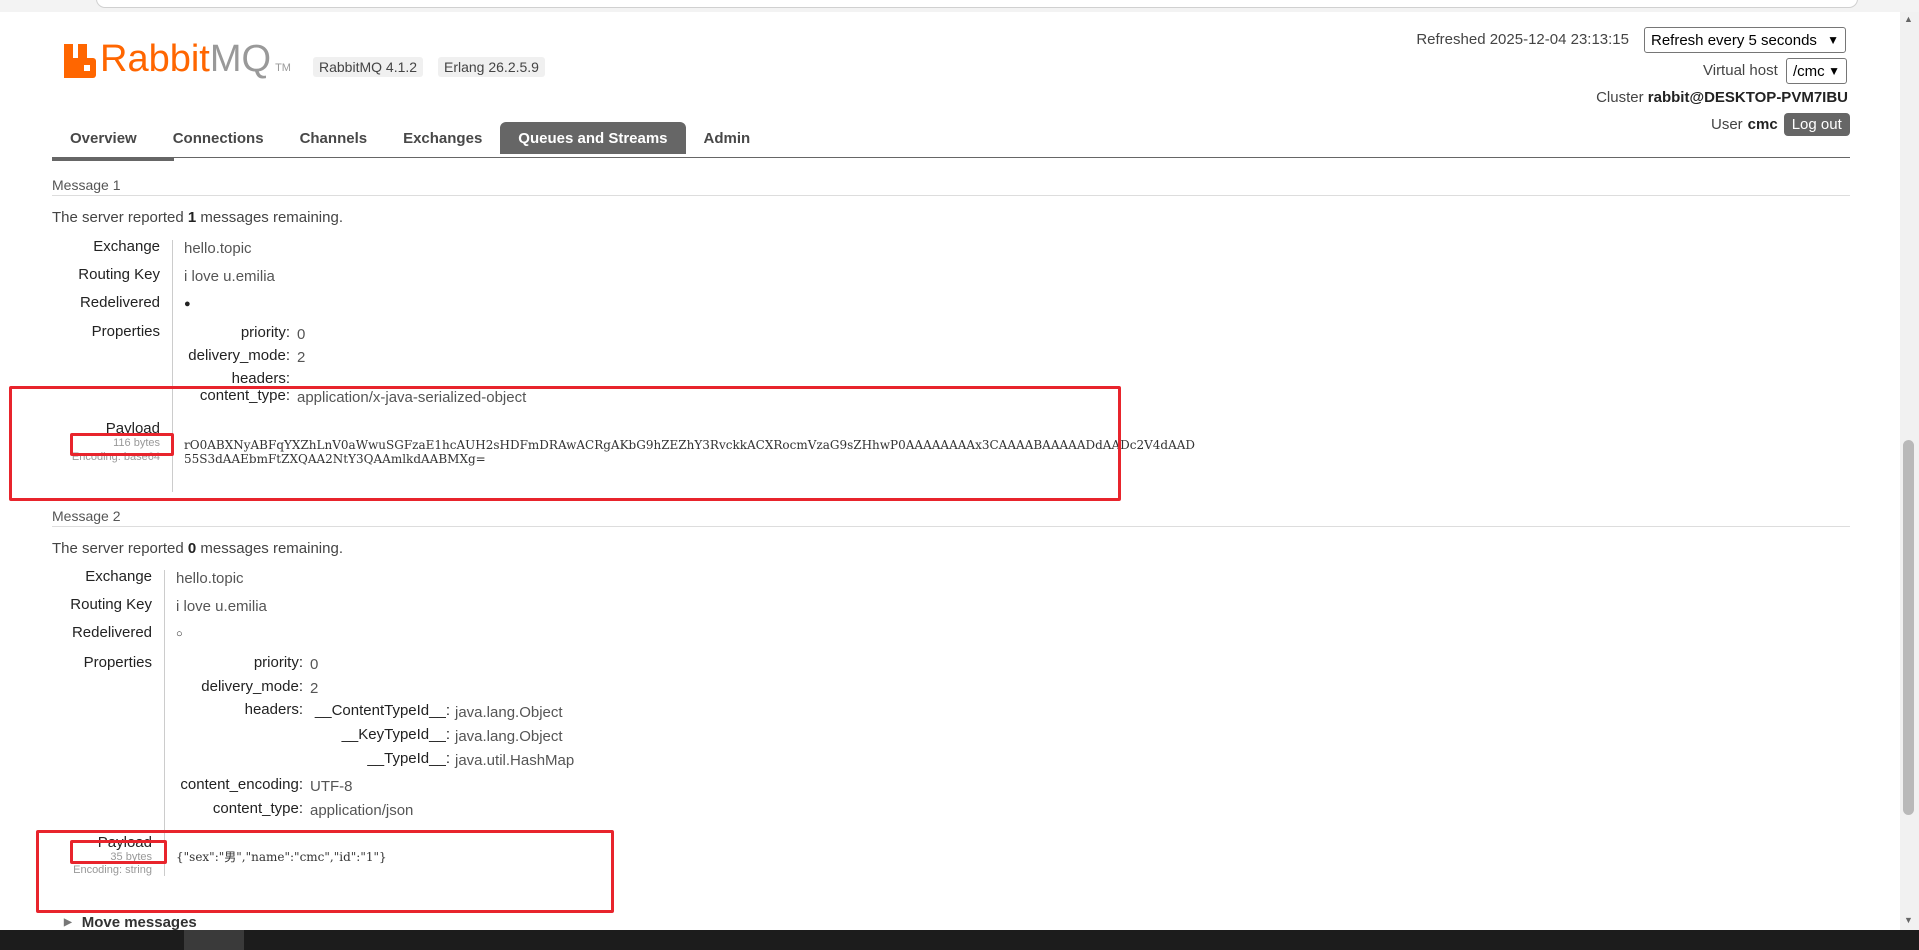 The image size is (1919, 950). What do you see at coordinates (111, 632) in the screenshot?
I see `message-2-redelivered-label: Redelivered` at bounding box center [111, 632].